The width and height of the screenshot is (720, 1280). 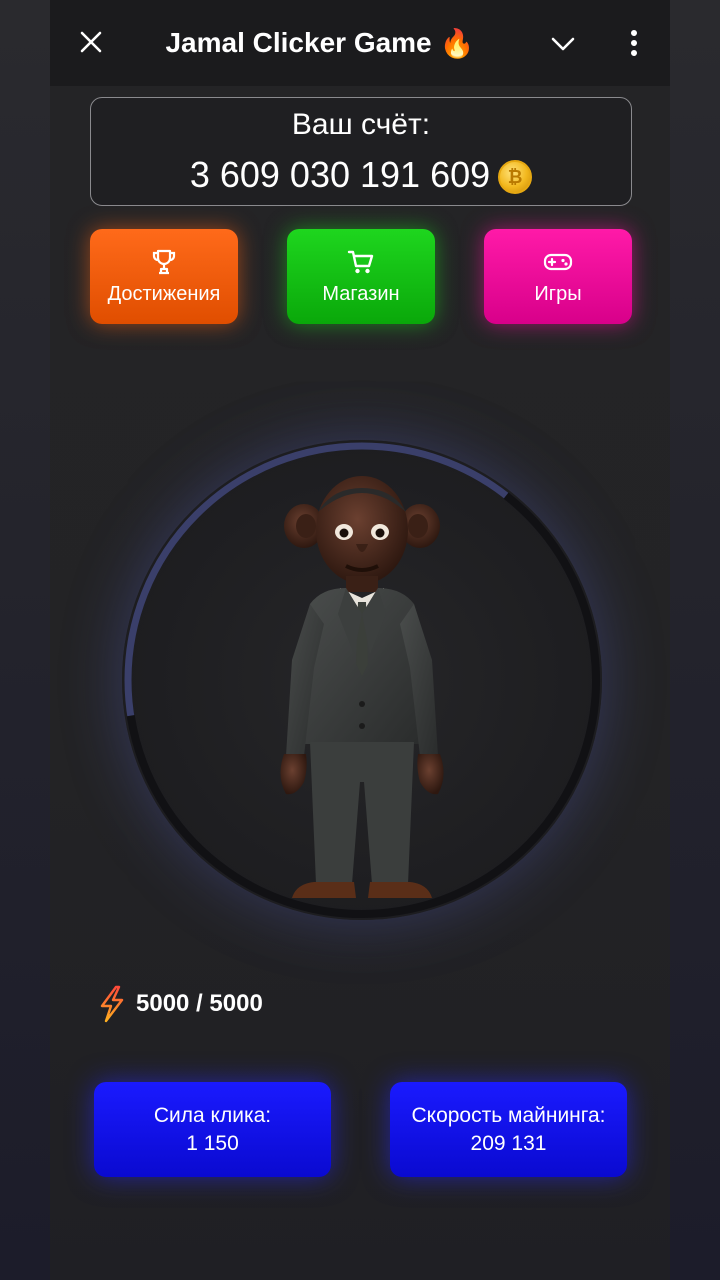 I want to click on score-label: Ваш счёт:, so click(x=361, y=124).